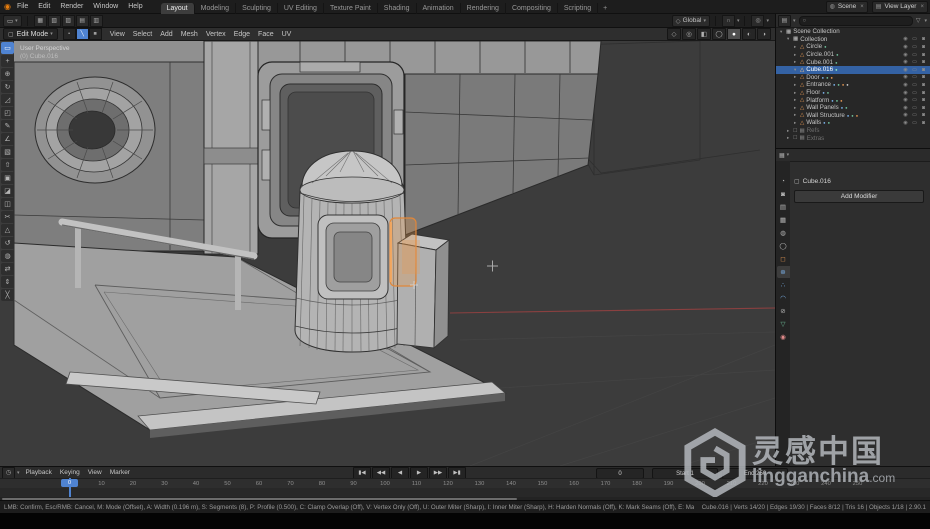  What do you see at coordinates (690, 20) in the screenshot?
I see `transform-orientation-dropdown: ◇ Global ▾` at bounding box center [690, 20].